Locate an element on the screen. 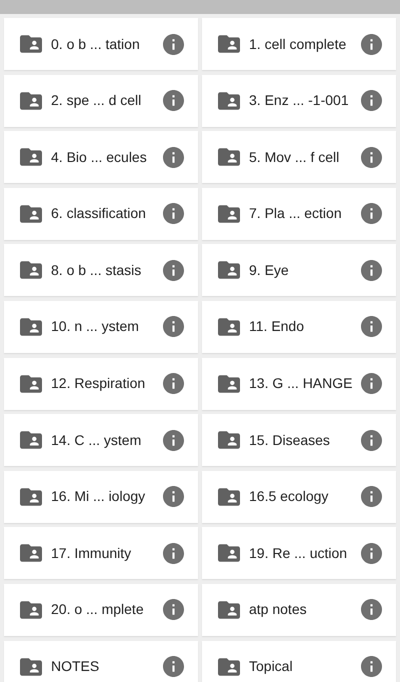  folder-name: 20. o ... mplete is located at coordinates (98, 610).